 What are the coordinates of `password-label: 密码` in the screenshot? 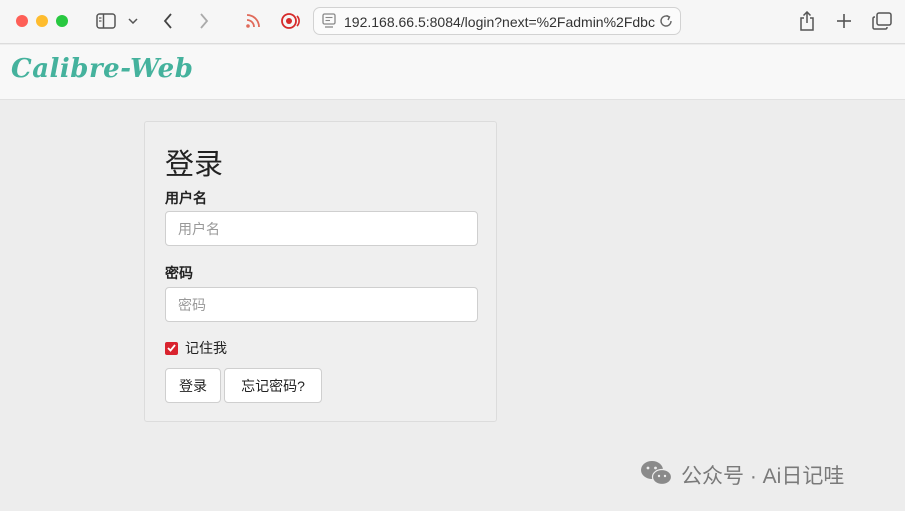 It's located at (179, 273).